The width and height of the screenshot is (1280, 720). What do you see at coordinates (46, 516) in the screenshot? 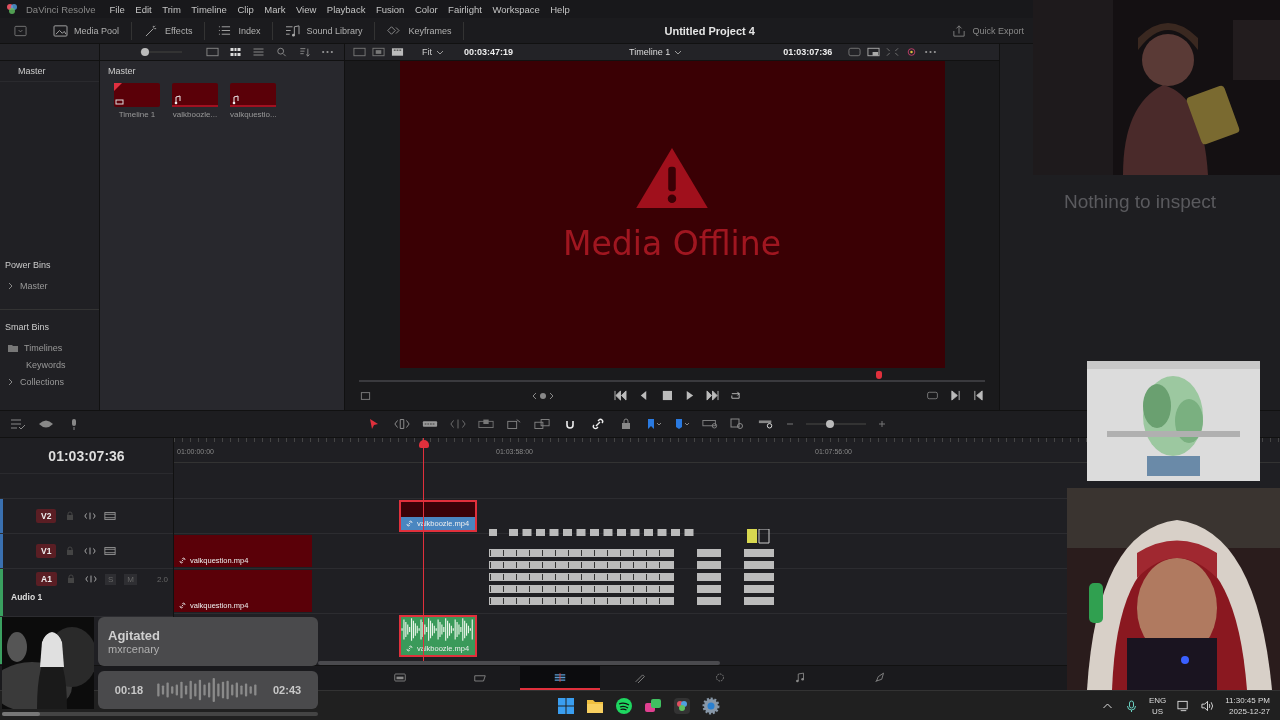
I see `track-label: V2` at bounding box center [46, 516].